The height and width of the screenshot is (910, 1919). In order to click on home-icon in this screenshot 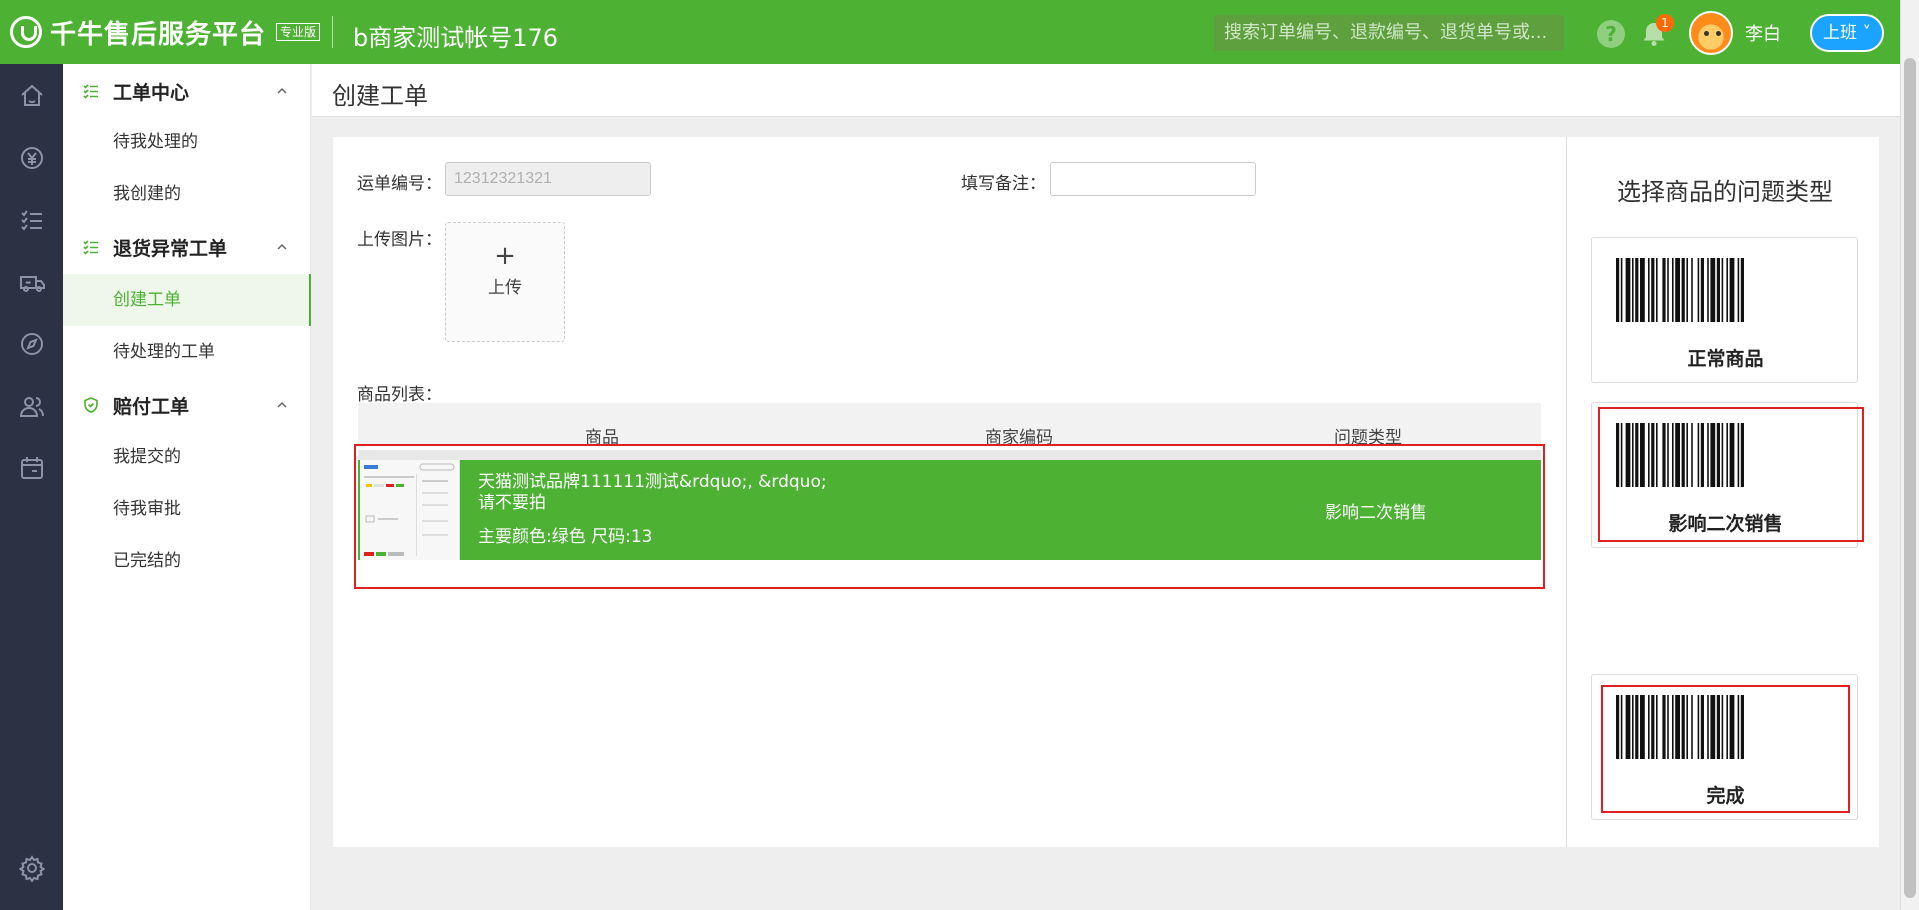, I will do `click(32, 96)`.